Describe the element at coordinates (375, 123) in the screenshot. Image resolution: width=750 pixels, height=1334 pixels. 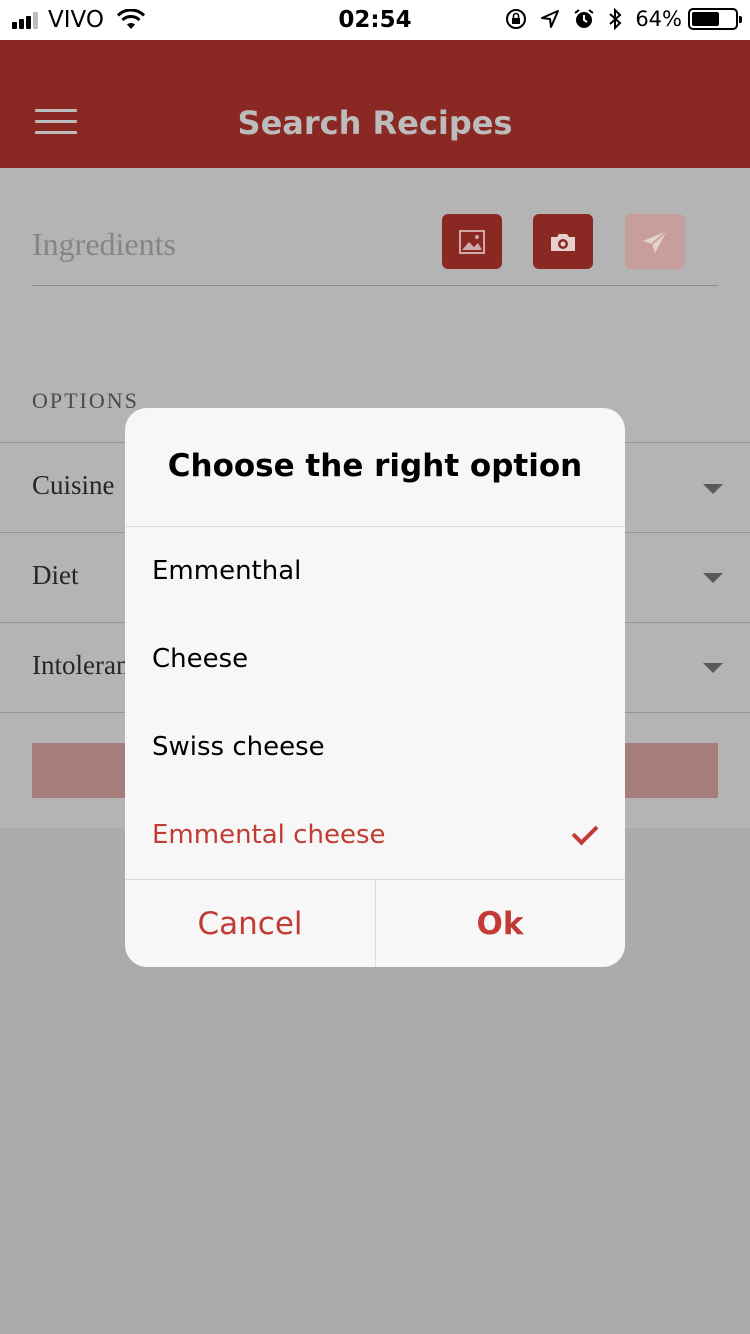
I see `page-title: Search Recipes` at that location.